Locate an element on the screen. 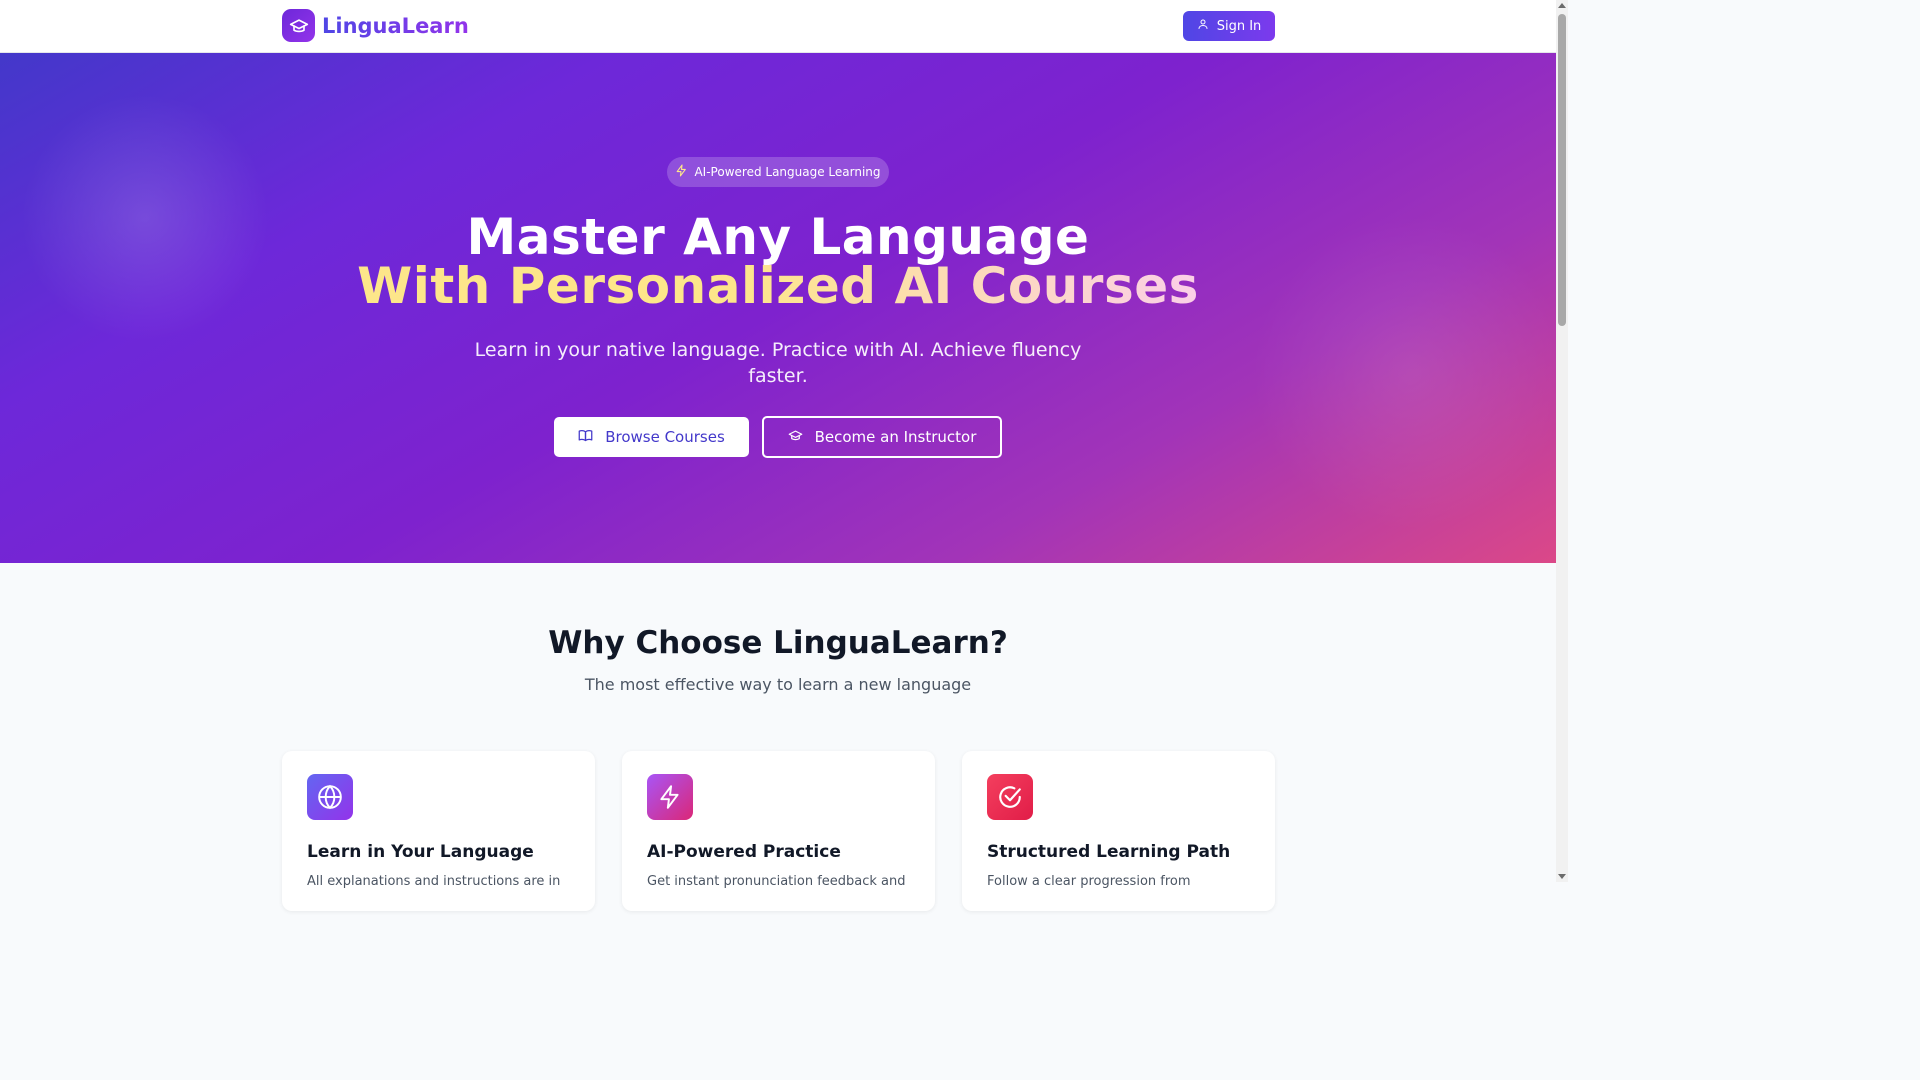 The height and width of the screenshot is (1080, 1920). browse-courses-button: Browse Courses is located at coordinates (651, 437).